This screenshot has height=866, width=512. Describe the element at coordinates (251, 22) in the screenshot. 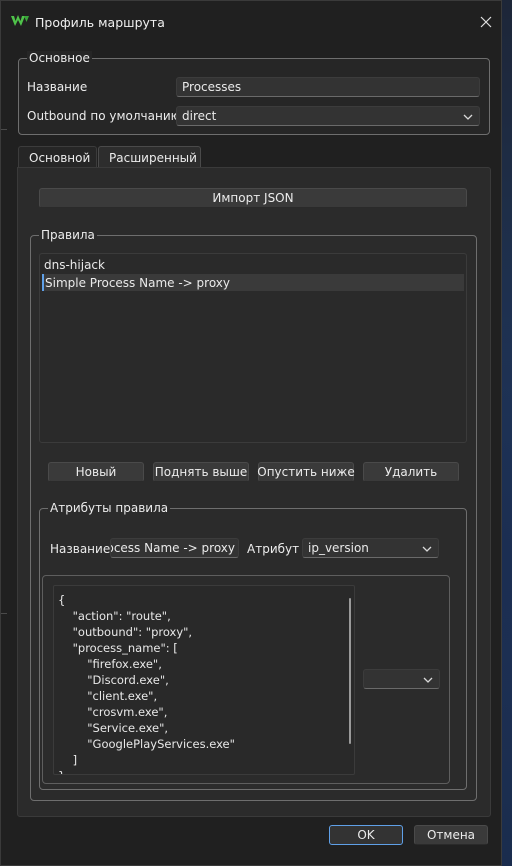

I see `title-bar: Профиль маршрута` at that location.